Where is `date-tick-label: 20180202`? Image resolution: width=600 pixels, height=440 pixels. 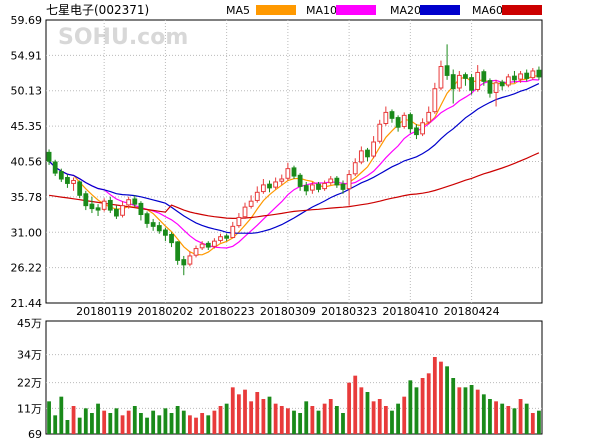 date-tick-label: 20180202 is located at coordinates (165, 311).